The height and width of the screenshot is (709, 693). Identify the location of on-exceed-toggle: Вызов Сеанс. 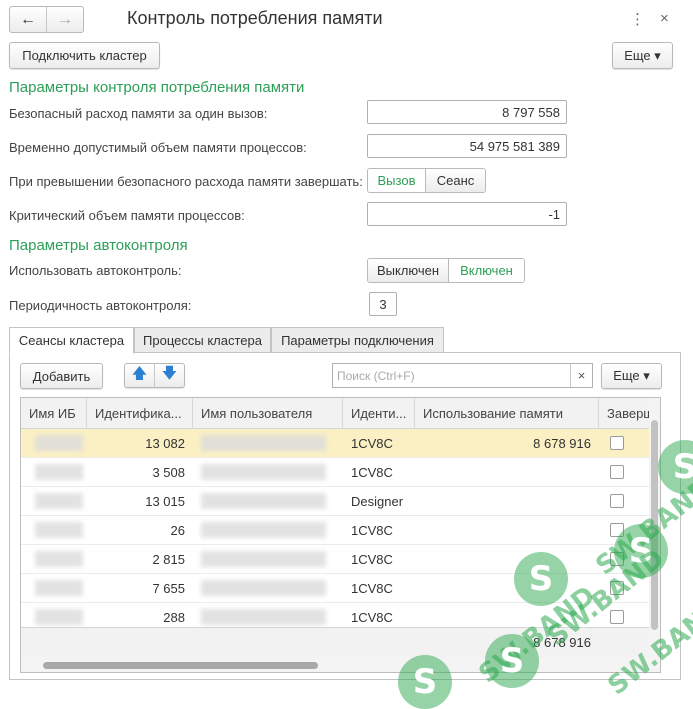
(426, 180).